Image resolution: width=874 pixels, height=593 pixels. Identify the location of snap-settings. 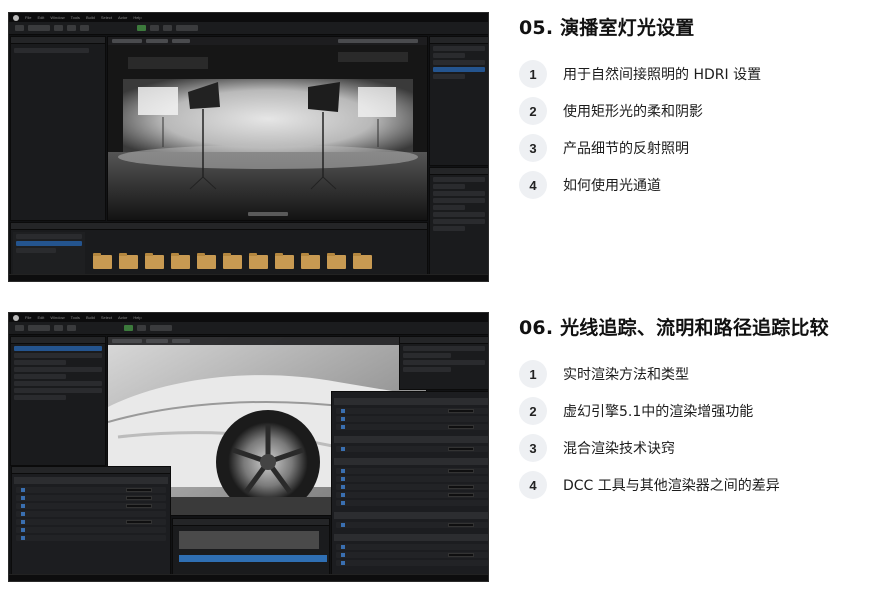
(378, 41).